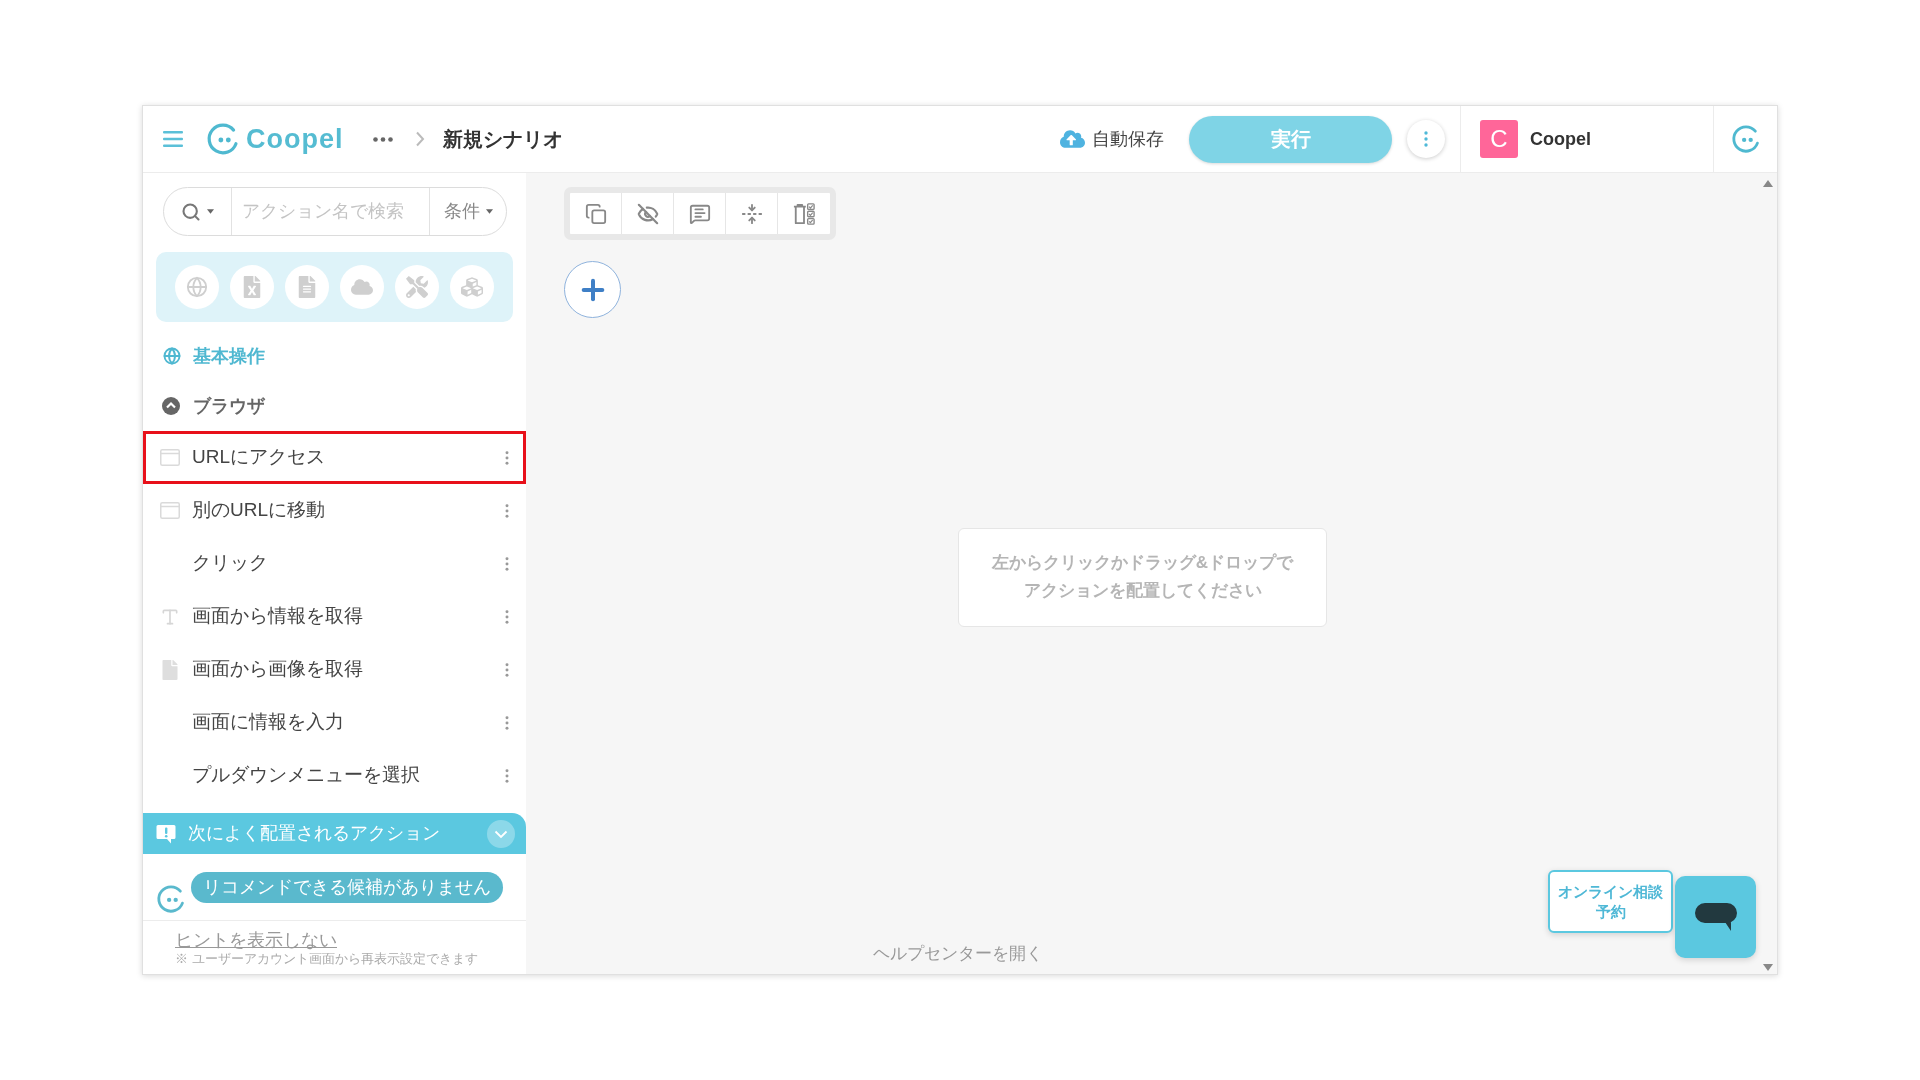 Image resolution: width=1920 pixels, height=1080 pixels. I want to click on add-action-button, so click(592, 289).